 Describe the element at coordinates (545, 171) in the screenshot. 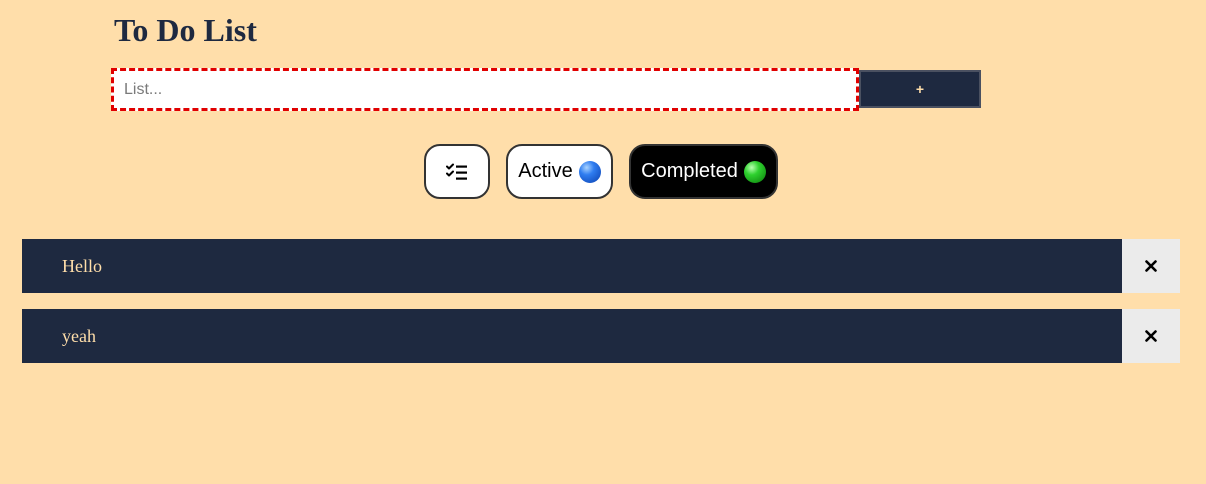

I see `filter-active-label: Active` at that location.